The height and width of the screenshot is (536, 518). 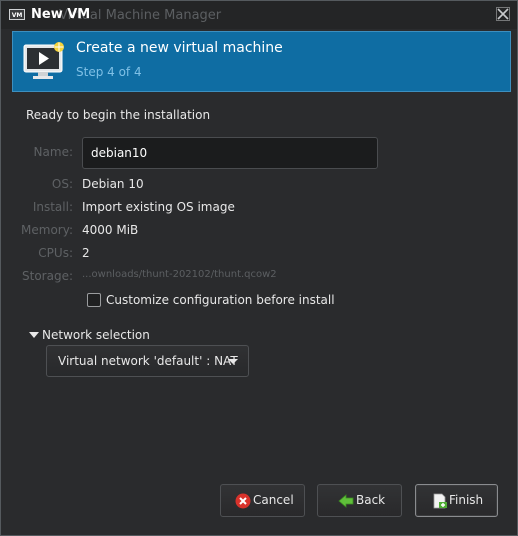 What do you see at coordinates (47, 276) in the screenshot?
I see `storage-label: Storage:` at bounding box center [47, 276].